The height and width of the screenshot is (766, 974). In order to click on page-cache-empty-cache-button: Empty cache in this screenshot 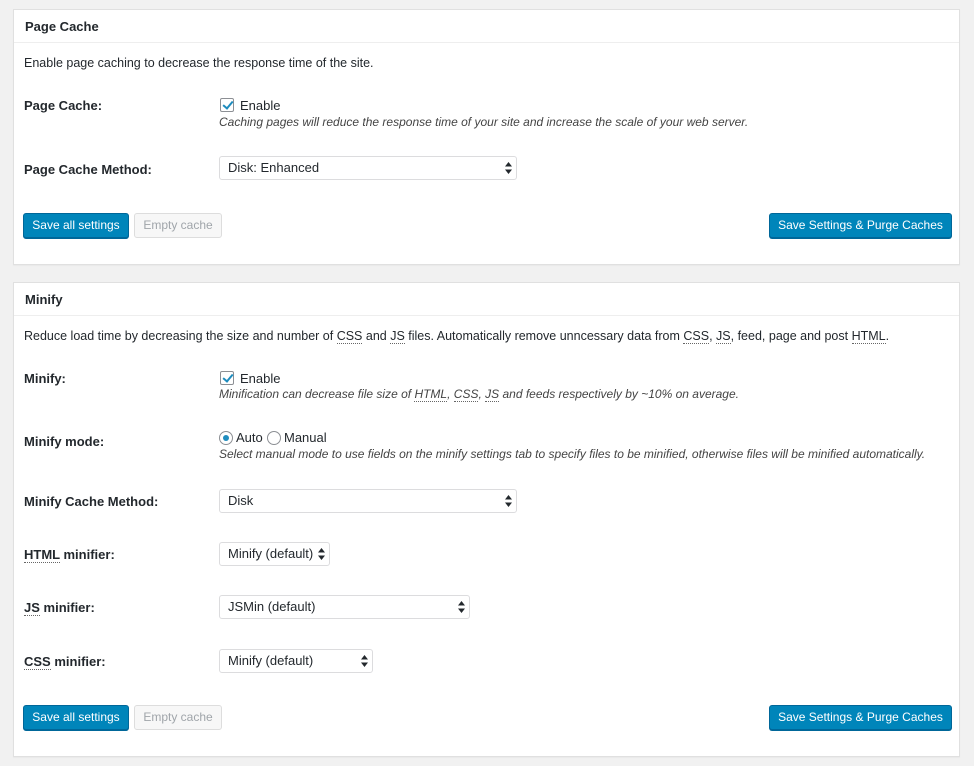, I will do `click(178, 225)`.